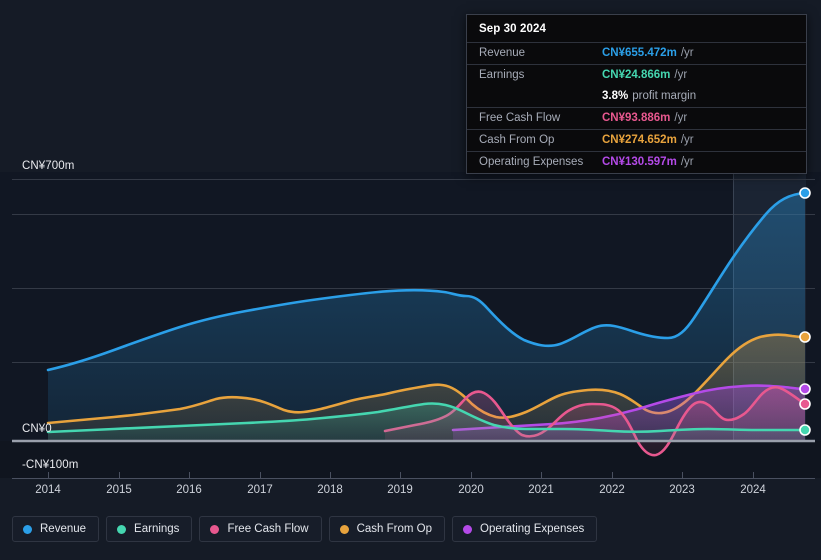  I want to click on tooltip-label-earnings: Earnings, so click(502, 75).